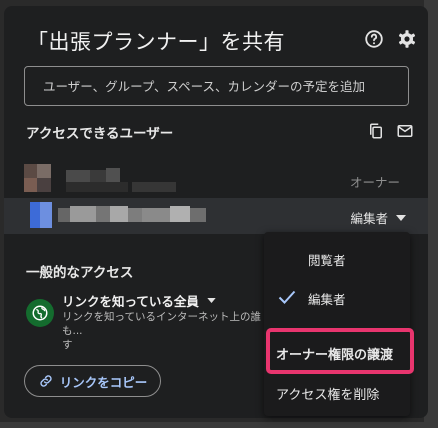 This screenshot has width=438, height=428. I want to click on general-access-description: リンクを知っているインターネット上の誰も... す, so click(169, 331).